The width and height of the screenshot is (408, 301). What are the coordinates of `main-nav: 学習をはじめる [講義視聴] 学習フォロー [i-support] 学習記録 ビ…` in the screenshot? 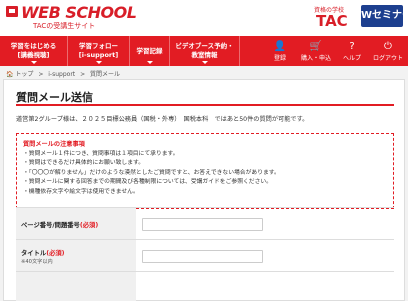 It's located at (204, 51).